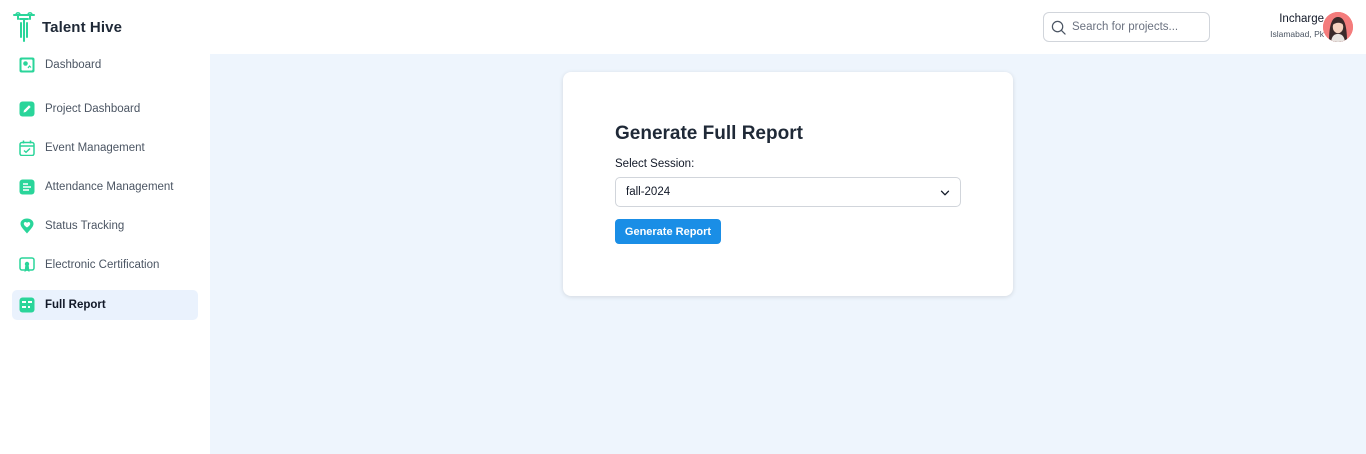  Describe the element at coordinates (27, 305) in the screenshot. I see `report-icon` at that location.